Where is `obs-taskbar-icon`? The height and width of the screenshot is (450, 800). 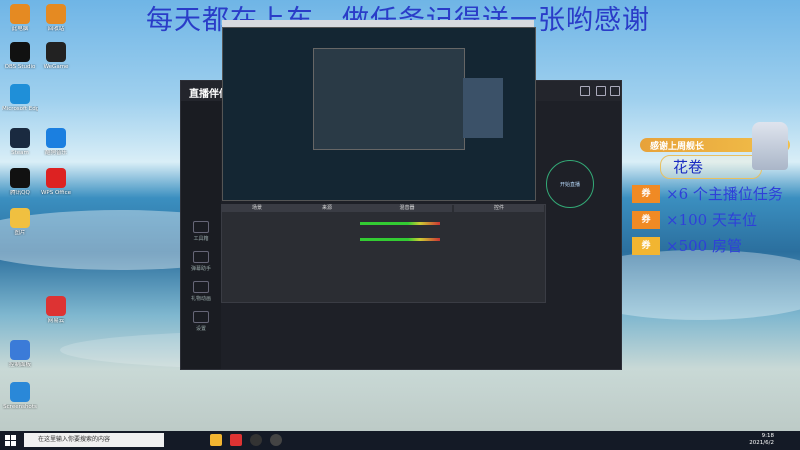 obs-taskbar-icon is located at coordinates (256, 440).